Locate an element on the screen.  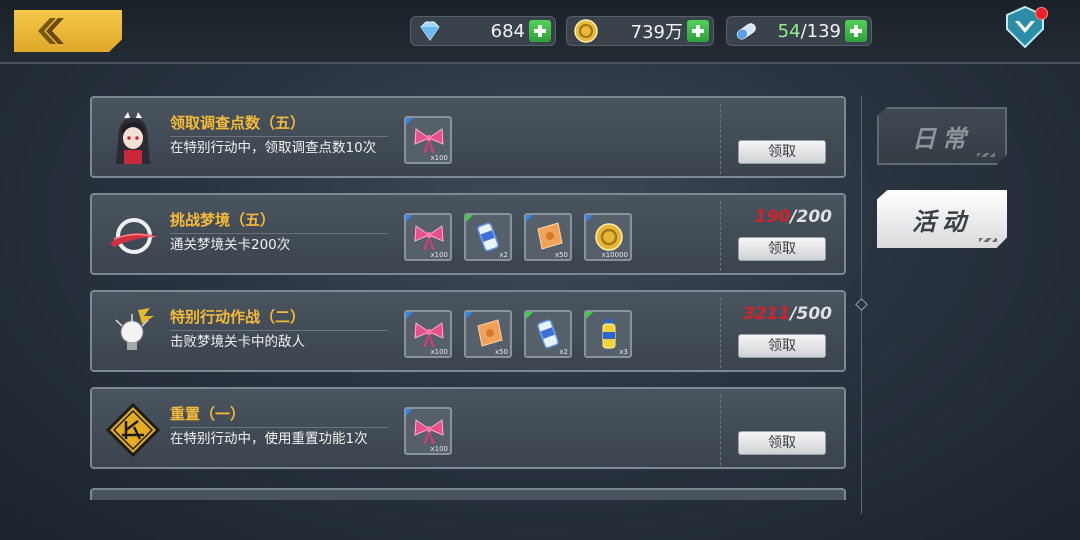
task-progress: 190/200 is located at coordinates (782, 217).